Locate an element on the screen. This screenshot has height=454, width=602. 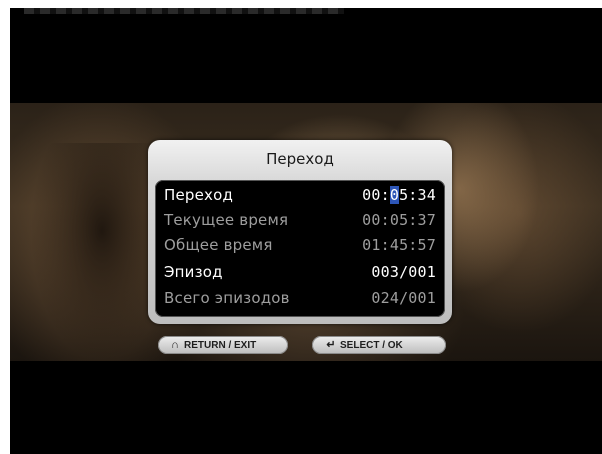
current-time-label: Текущее время is located at coordinates (226, 220).